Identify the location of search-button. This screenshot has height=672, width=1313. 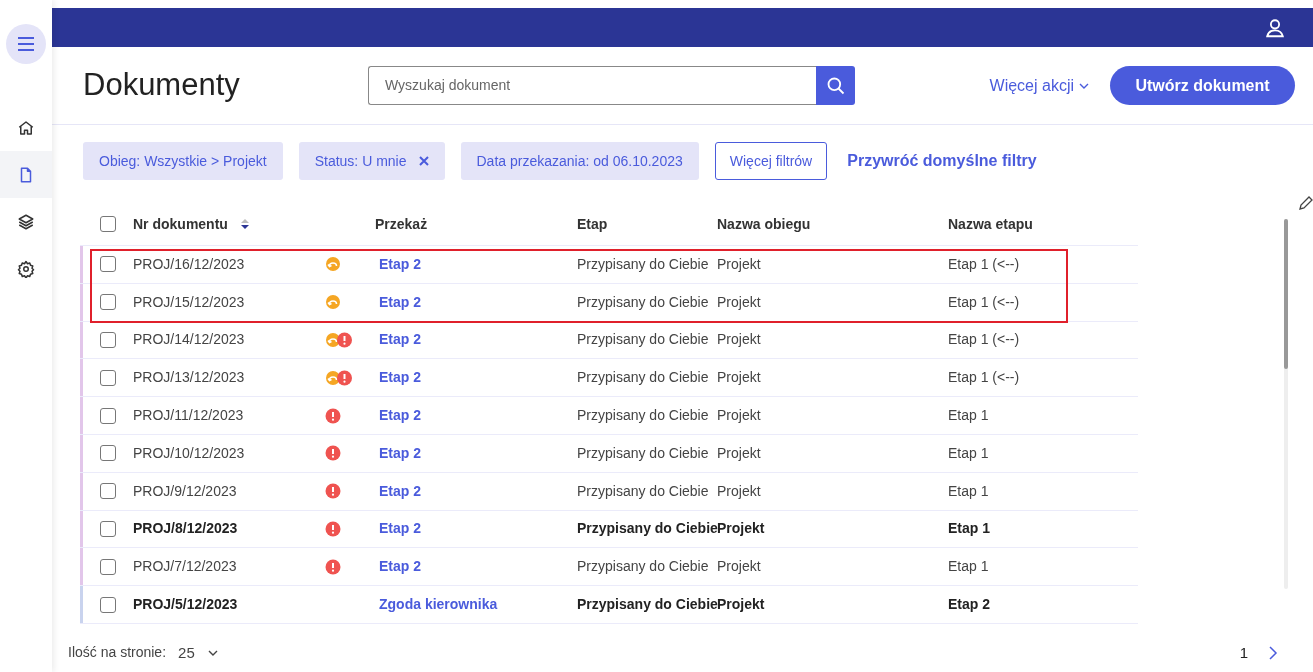
(835, 85).